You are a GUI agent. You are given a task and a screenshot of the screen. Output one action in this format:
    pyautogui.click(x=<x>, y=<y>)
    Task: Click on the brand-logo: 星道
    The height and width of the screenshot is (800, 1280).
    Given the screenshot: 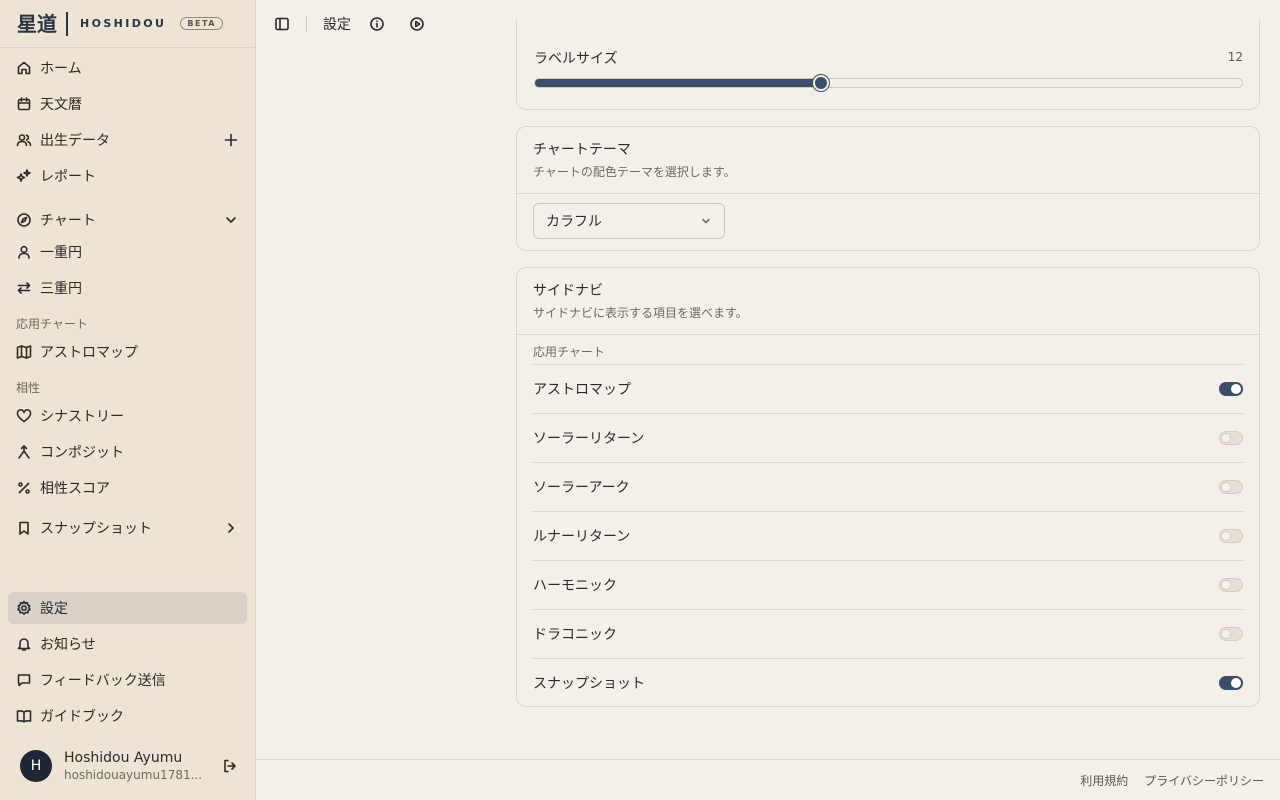 What is the action you would take?
    pyautogui.click(x=42, y=23)
    